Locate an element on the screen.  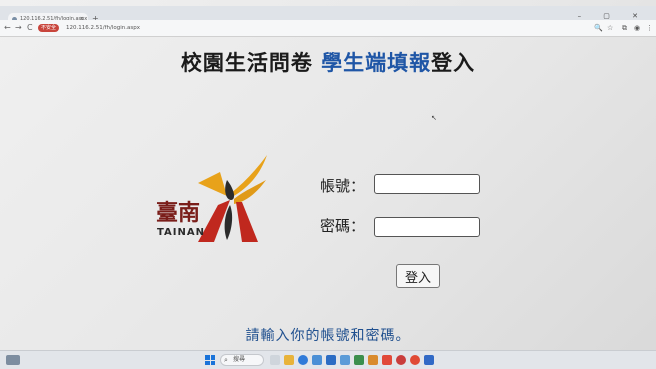
back-icon: ← is located at coordinates (7, 28).